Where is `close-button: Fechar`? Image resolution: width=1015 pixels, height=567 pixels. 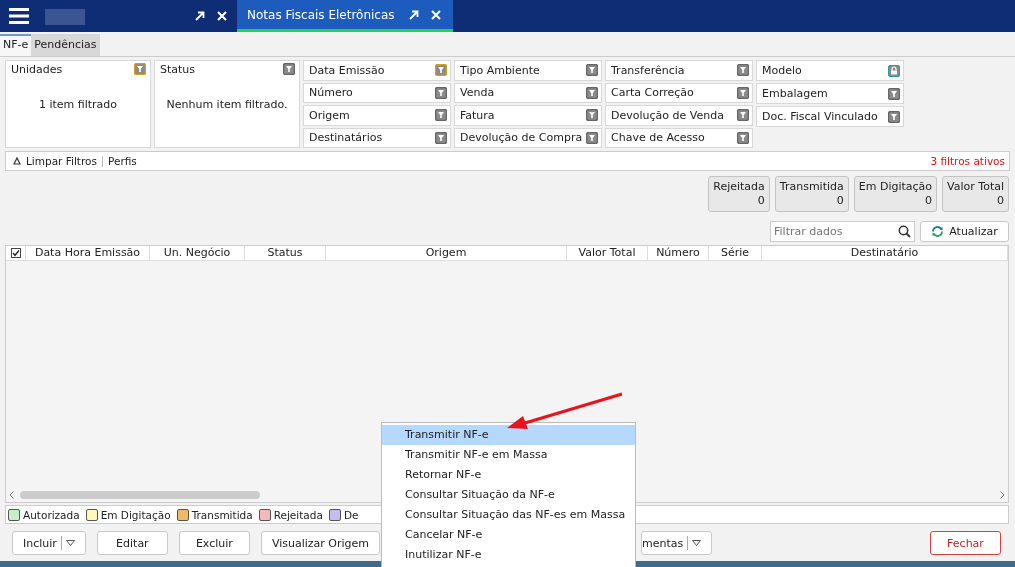 close-button: Fechar is located at coordinates (965, 543).